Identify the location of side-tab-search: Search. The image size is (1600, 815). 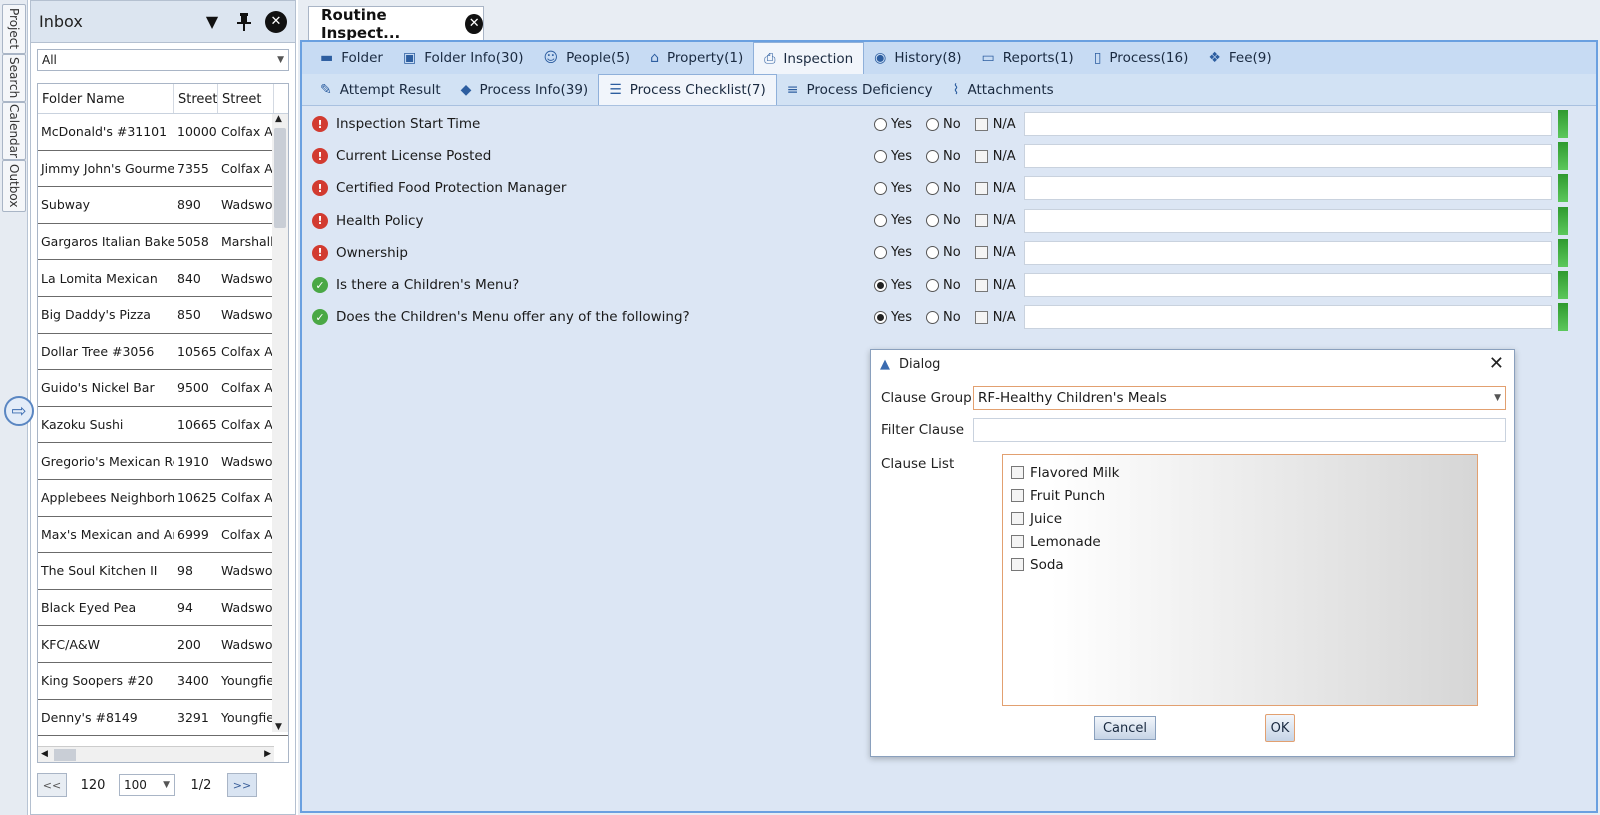
(14, 78).